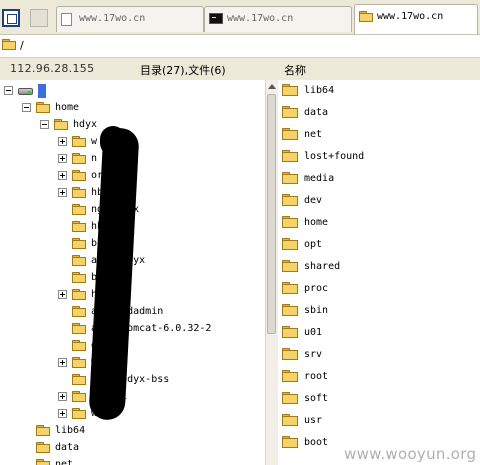 This screenshot has width=480, height=465. What do you see at coordinates (295, 70) in the screenshot?
I see `name-column-header: 名称` at bounding box center [295, 70].